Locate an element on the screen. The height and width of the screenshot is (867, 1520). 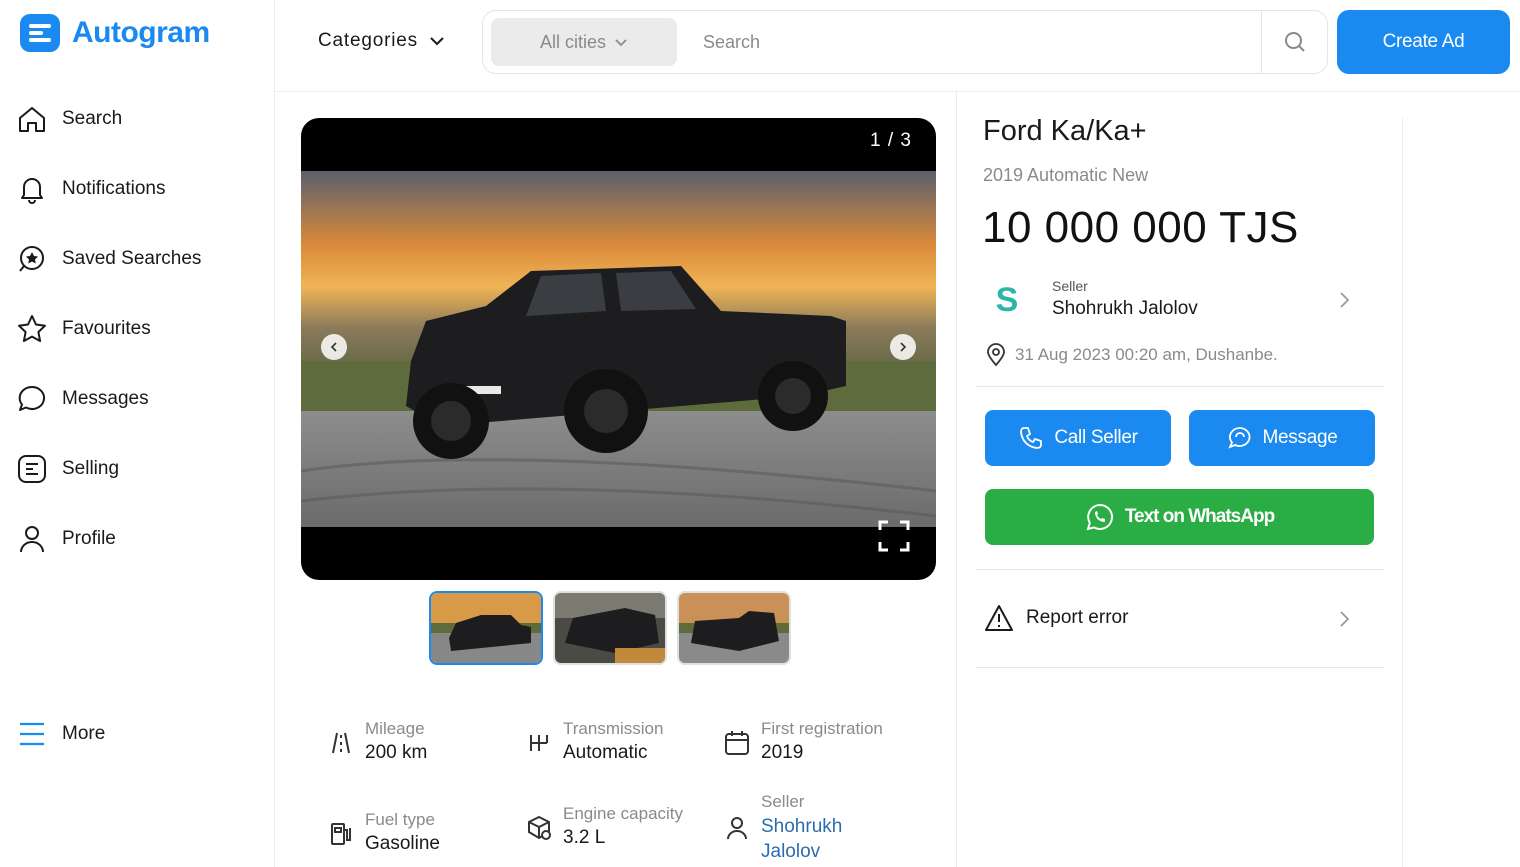
sidebar-item-label: Search is located at coordinates (92, 118).